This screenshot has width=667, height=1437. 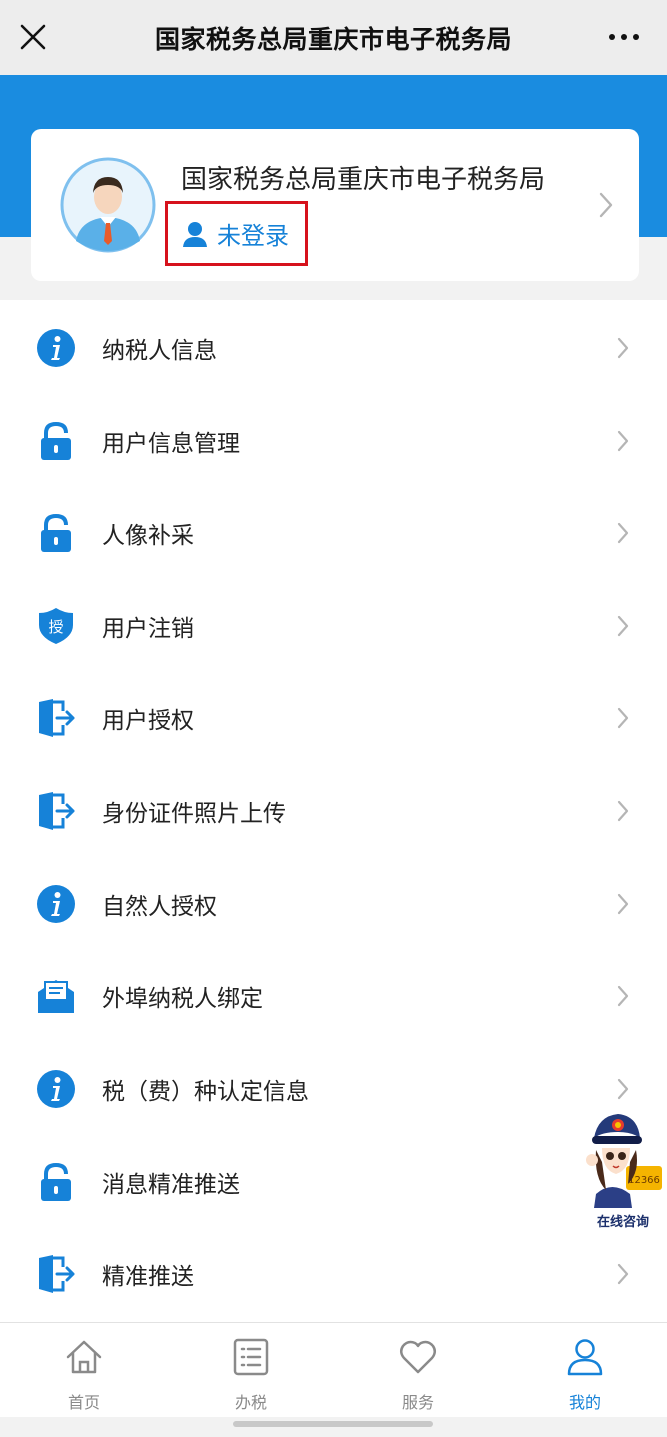 What do you see at coordinates (148, 629) in the screenshot?
I see `menu-item-label: 用户注销` at bounding box center [148, 629].